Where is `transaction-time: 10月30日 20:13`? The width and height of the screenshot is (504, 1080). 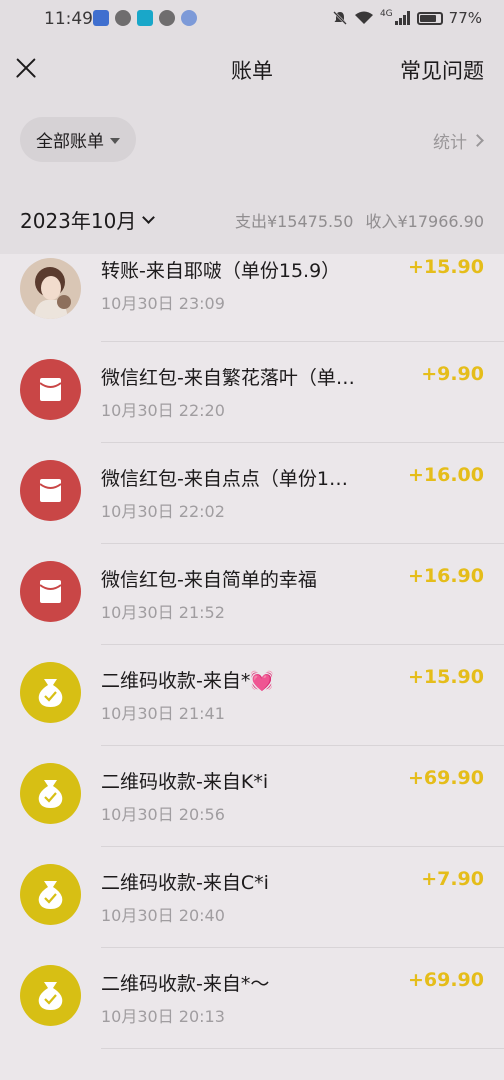
transaction-time: 10月30日 20:13 is located at coordinates (163, 1016).